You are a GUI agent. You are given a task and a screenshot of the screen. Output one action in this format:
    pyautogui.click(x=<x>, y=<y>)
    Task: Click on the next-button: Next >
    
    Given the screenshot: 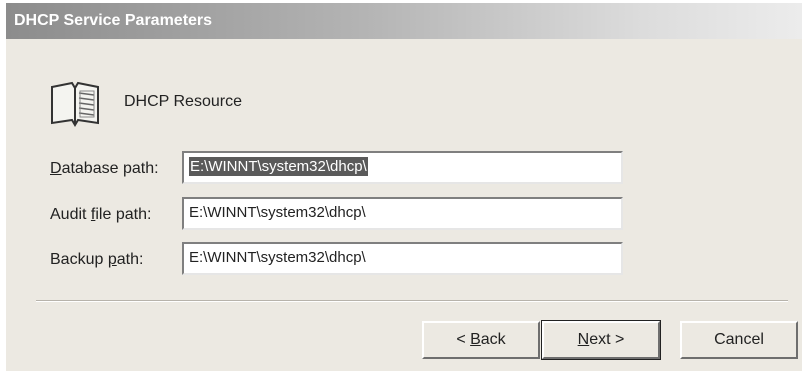 What is the action you would take?
    pyautogui.click(x=601, y=340)
    